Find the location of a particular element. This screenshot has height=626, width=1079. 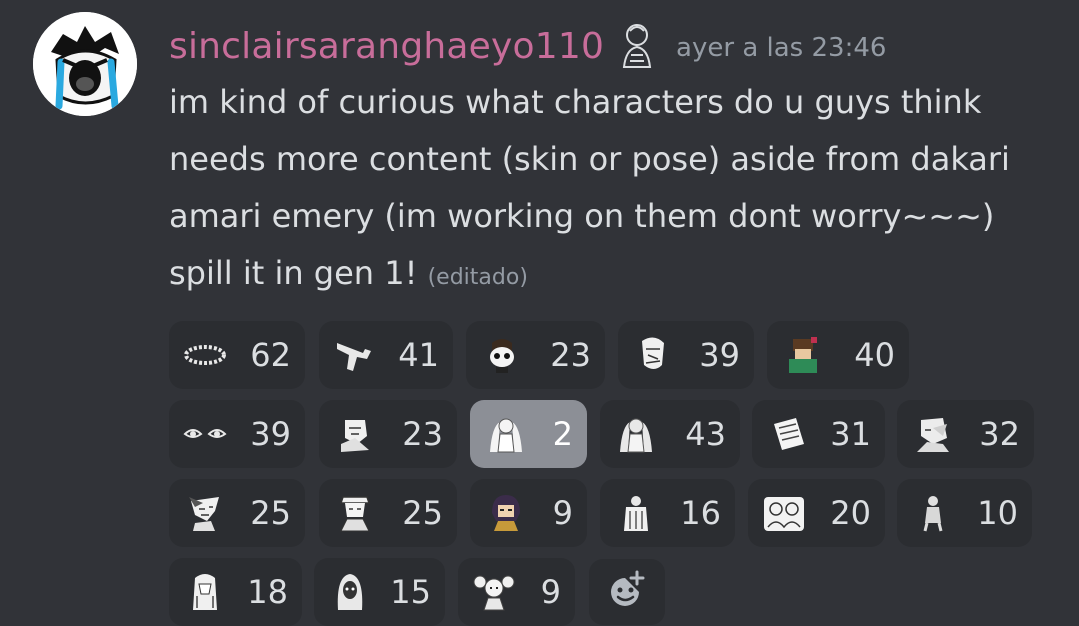

gun-emoji-icon is located at coordinates (355, 355).